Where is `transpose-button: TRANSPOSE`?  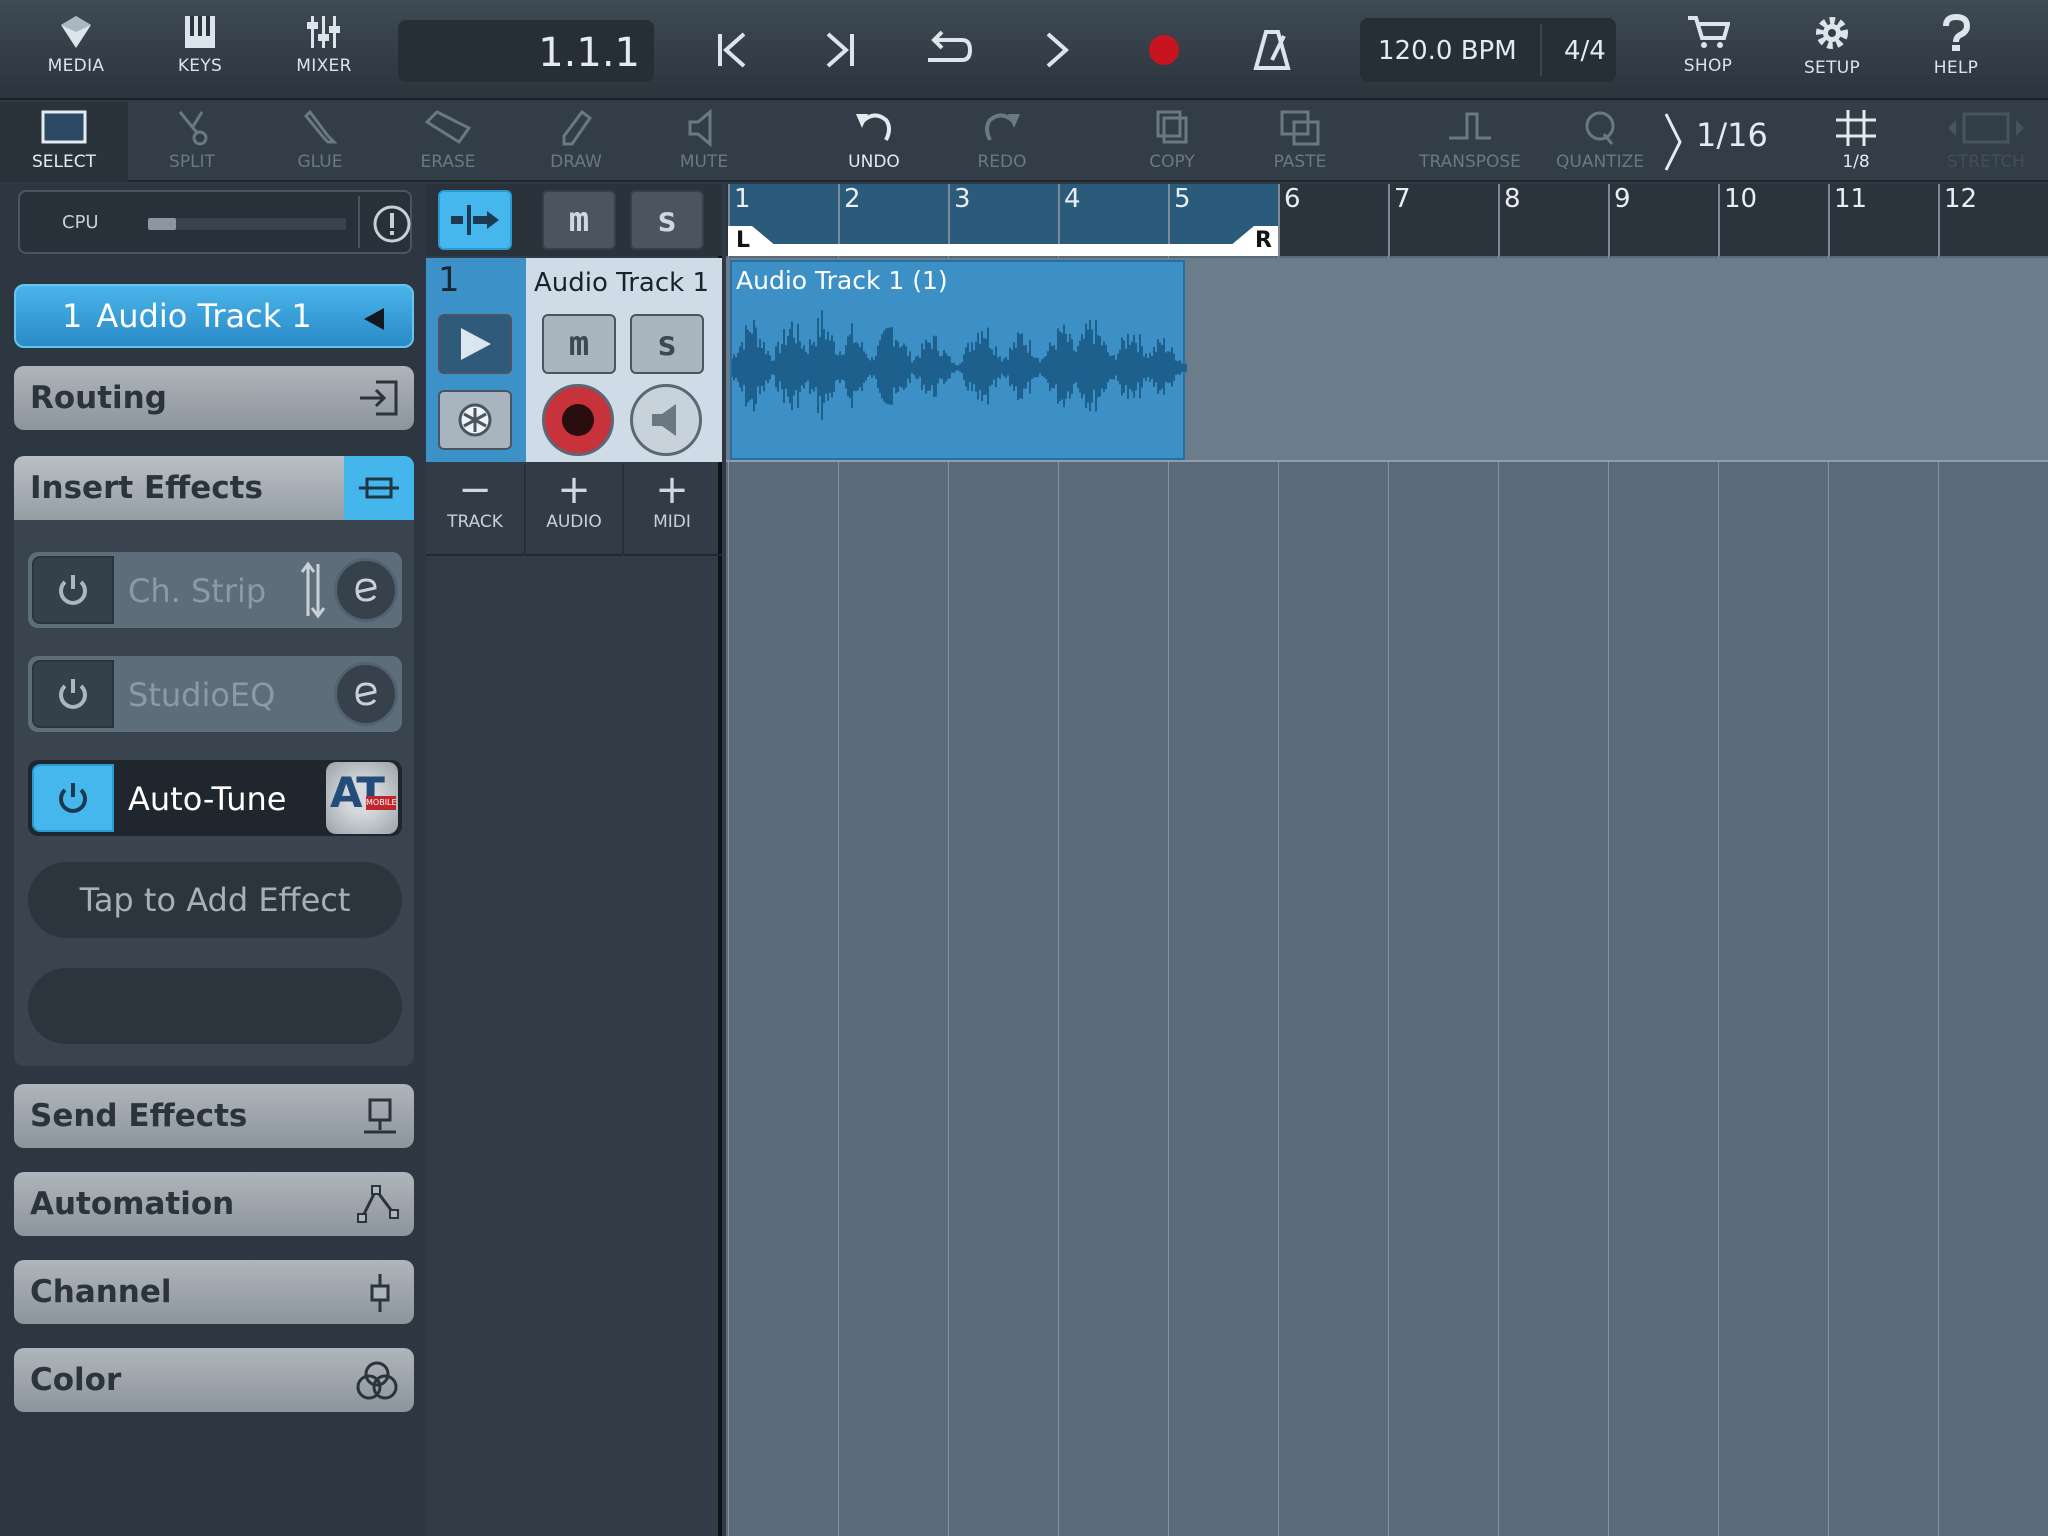 transpose-button: TRANSPOSE is located at coordinates (1470, 142).